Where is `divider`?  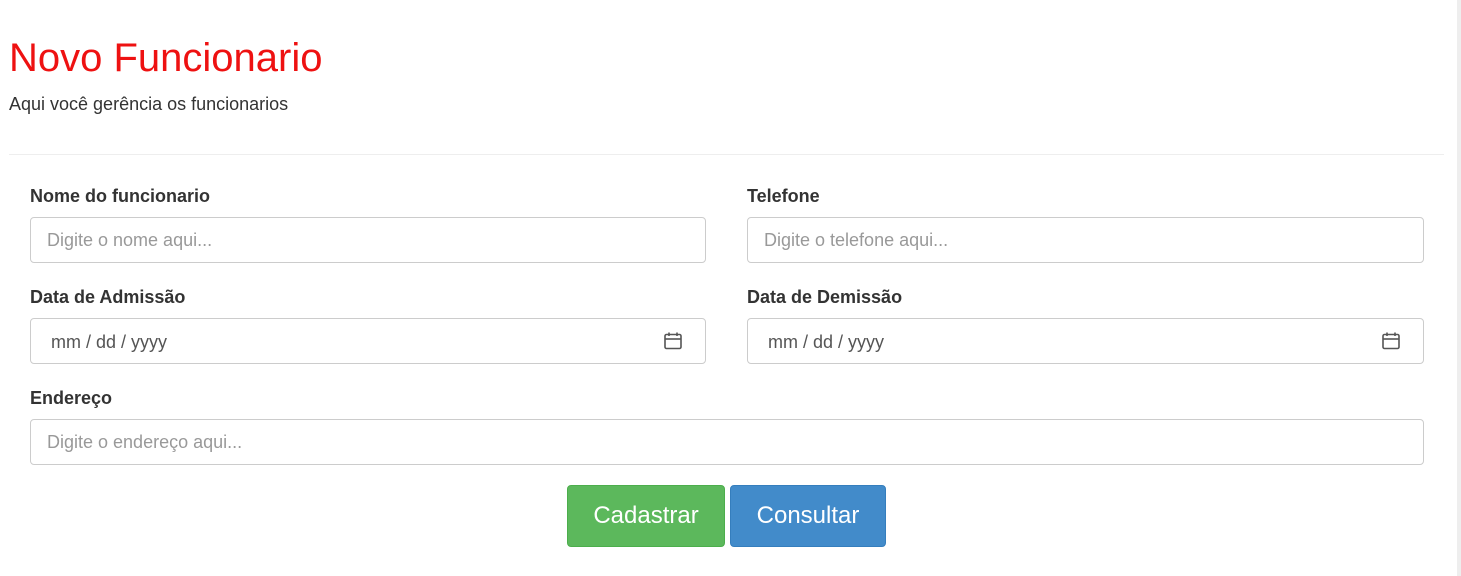 divider is located at coordinates (726, 154).